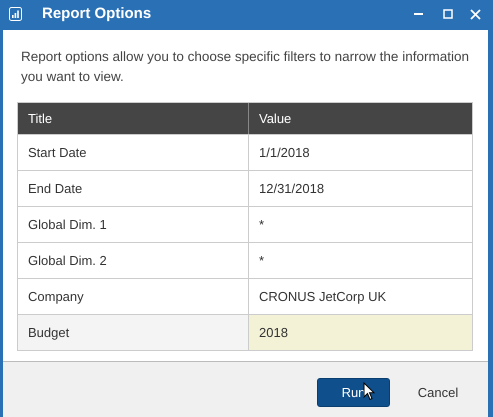 The image size is (493, 417). Describe the element at coordinates (369, 391) in the screenshot. I see `mouse-cursor-icon` at that location.